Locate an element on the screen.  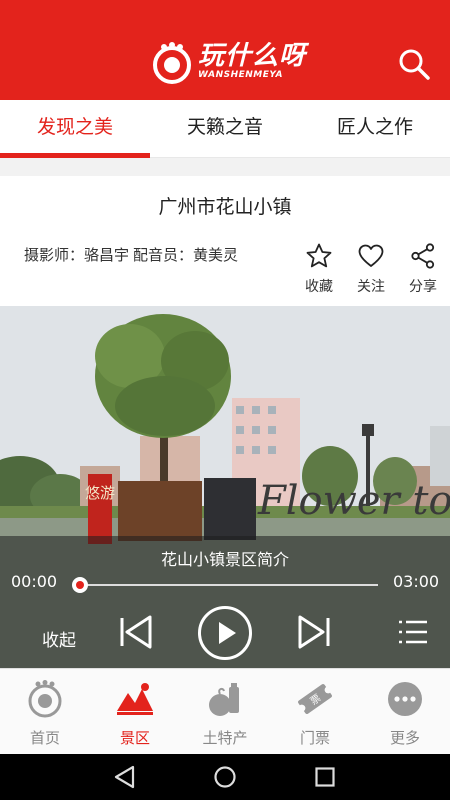
play-icon is located at coordinates (225, 633).